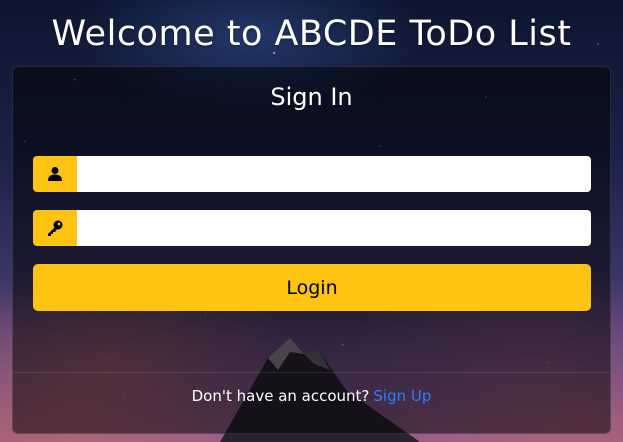 This screenshot has width=623, height=442. What do you see at coordinates (402, 396) in the screenshot?
I see `signup-link: Sign Up` at bounding box center [402, 396].